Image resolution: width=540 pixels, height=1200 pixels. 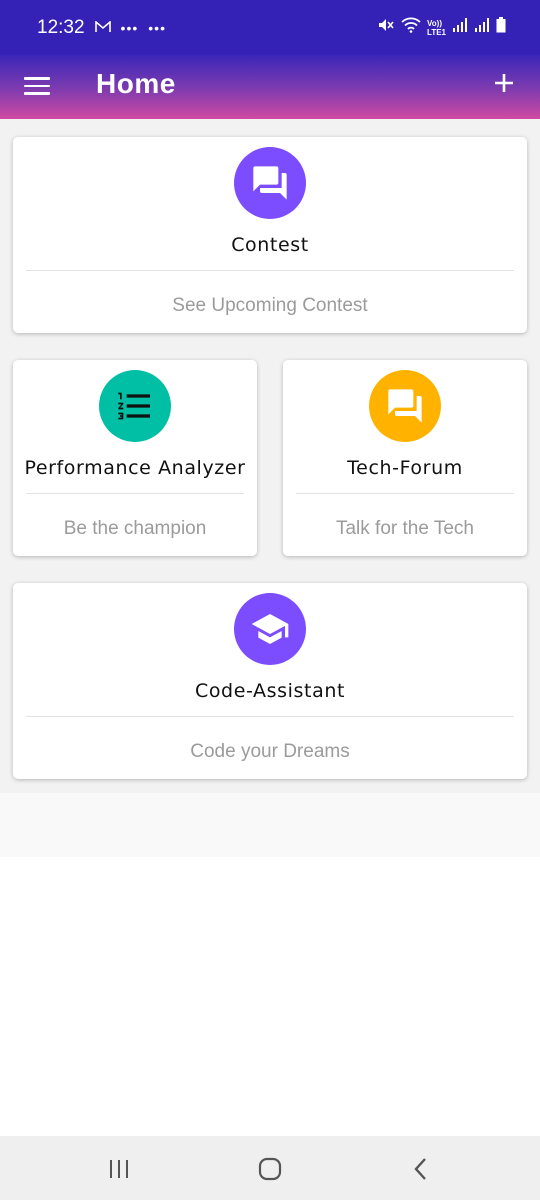 I want to click on battery-icon, so click(x=501, y=27).